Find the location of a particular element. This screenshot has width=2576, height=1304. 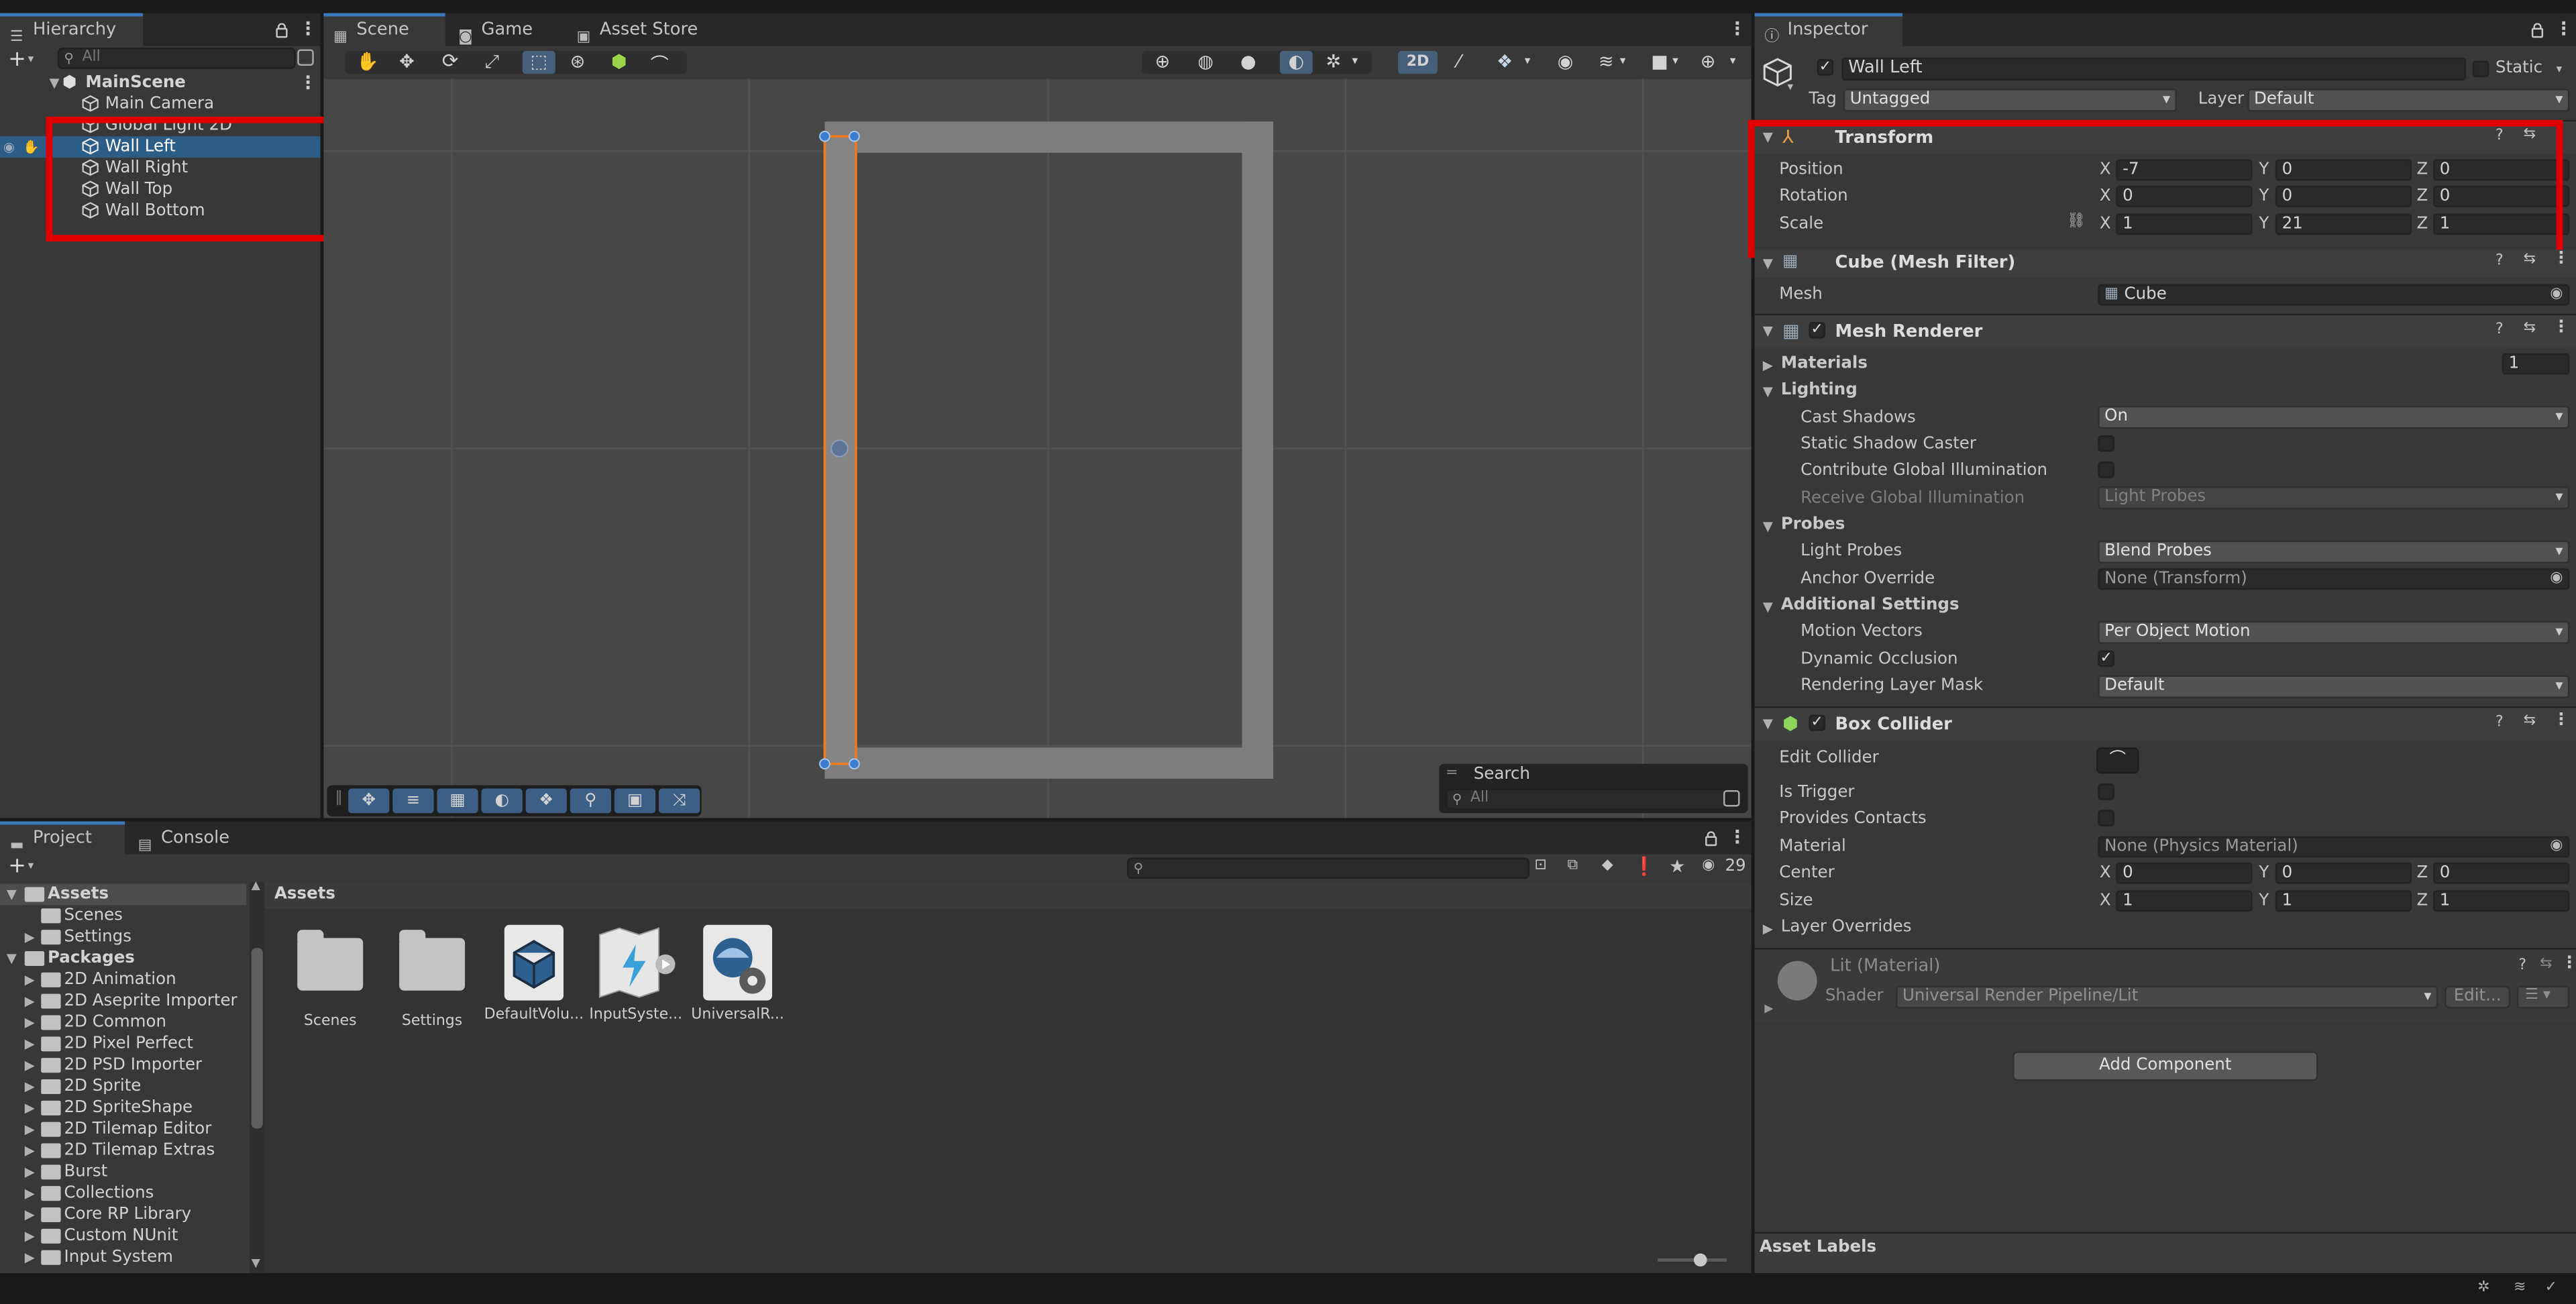

effects-icon: ❖ is located at coordinates (1505, 62).